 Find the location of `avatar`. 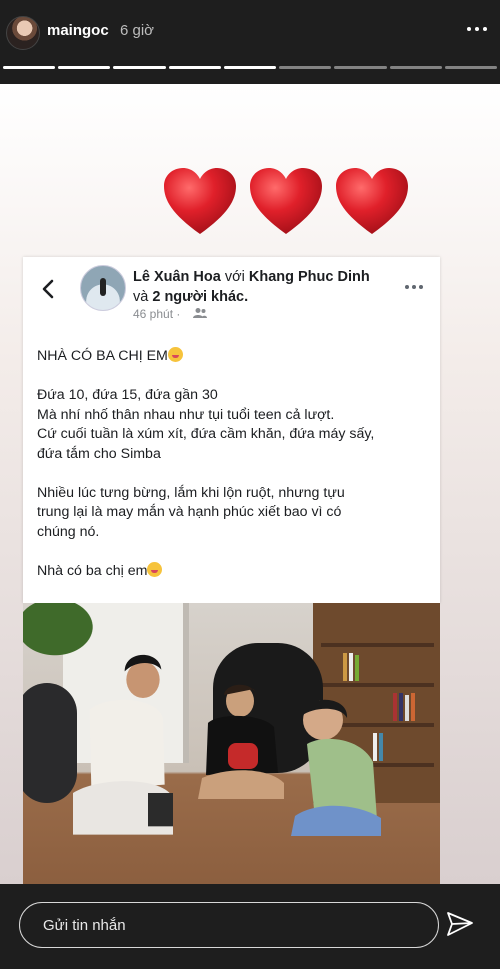

avatar is located at coordinates (23, 33).